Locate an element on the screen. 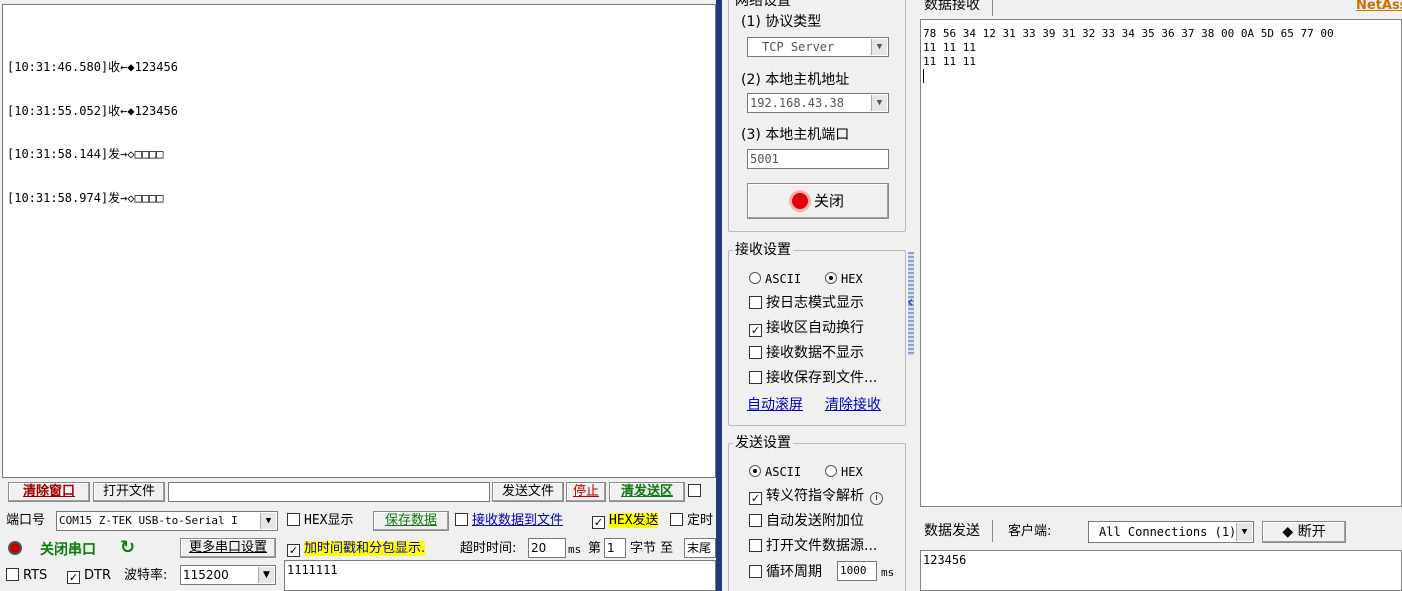 The image size is (1402, 591). refresh-icon: ↻ is located at coordinates (127, 548).